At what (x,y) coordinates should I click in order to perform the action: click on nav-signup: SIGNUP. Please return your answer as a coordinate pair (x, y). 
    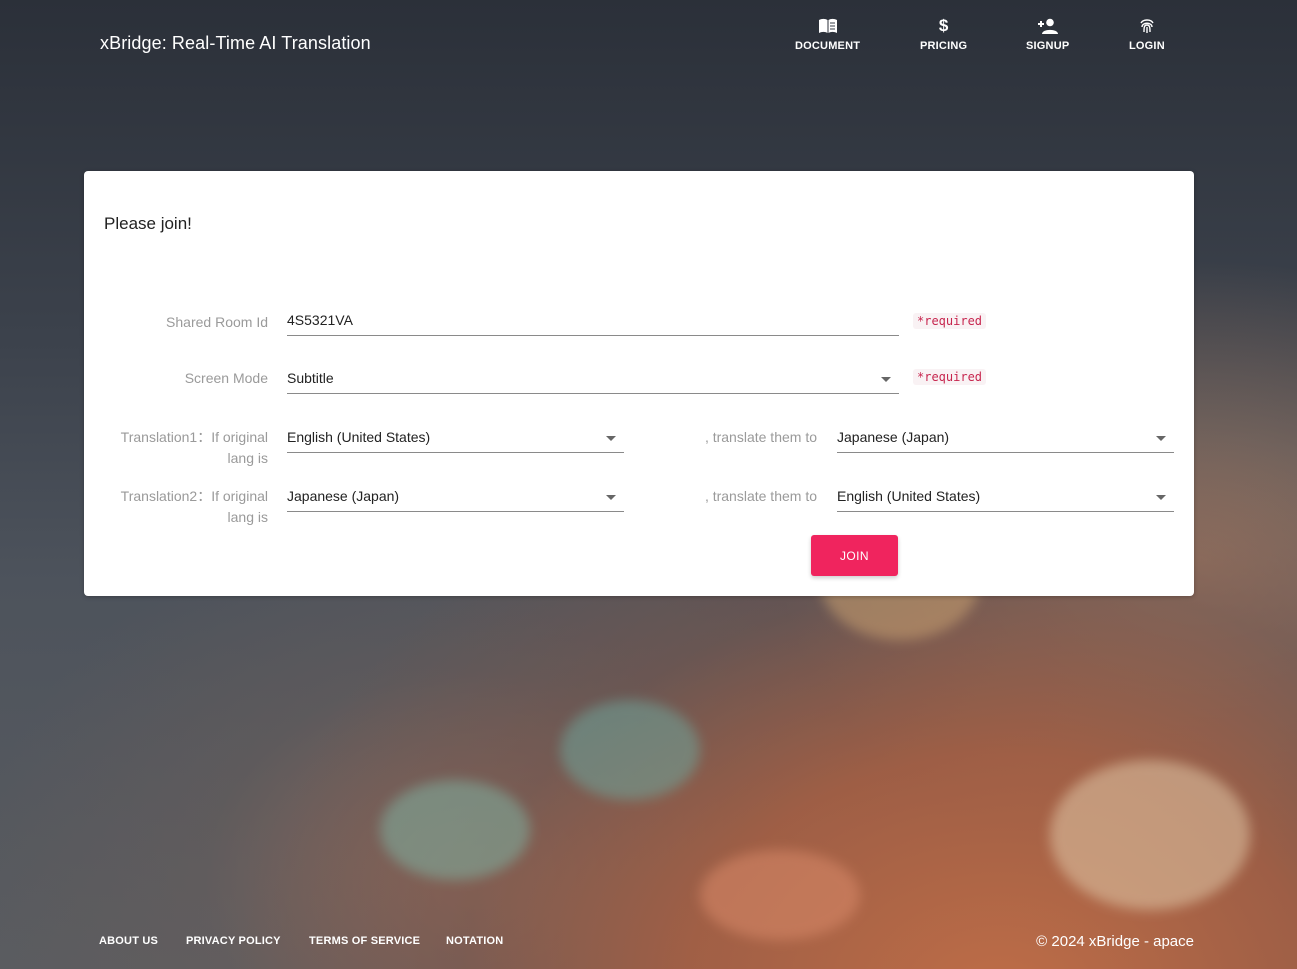
    Looking at the image, I should click on (1047, 34).